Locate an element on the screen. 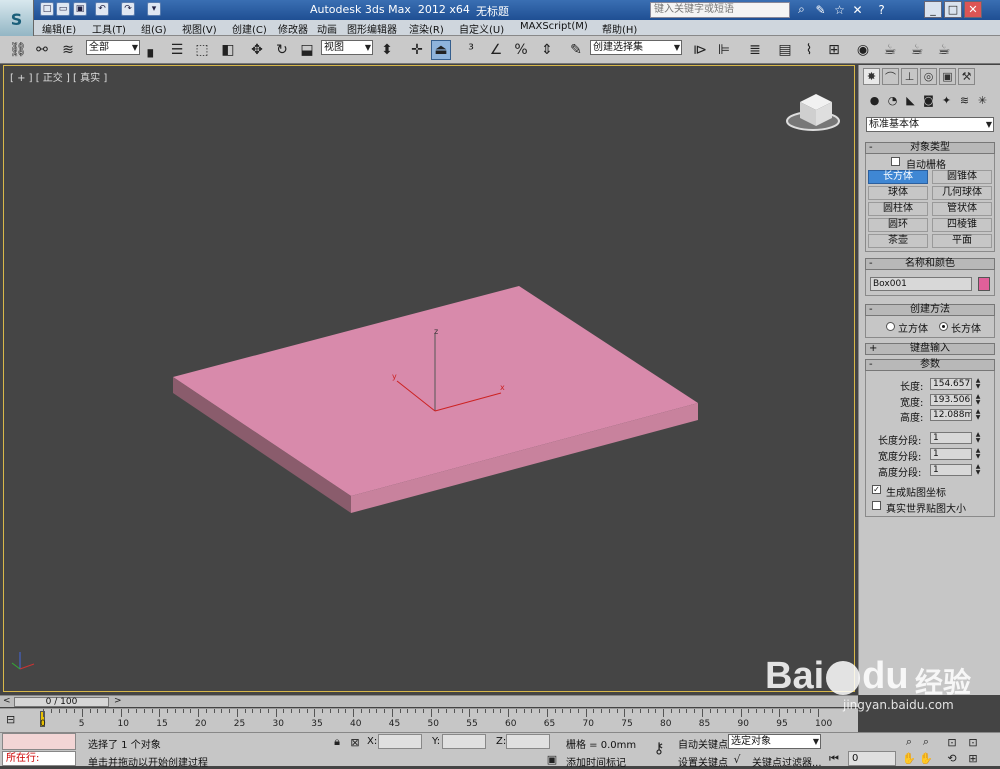  systems-icon: ✳ is located at coordinates (982, 100).